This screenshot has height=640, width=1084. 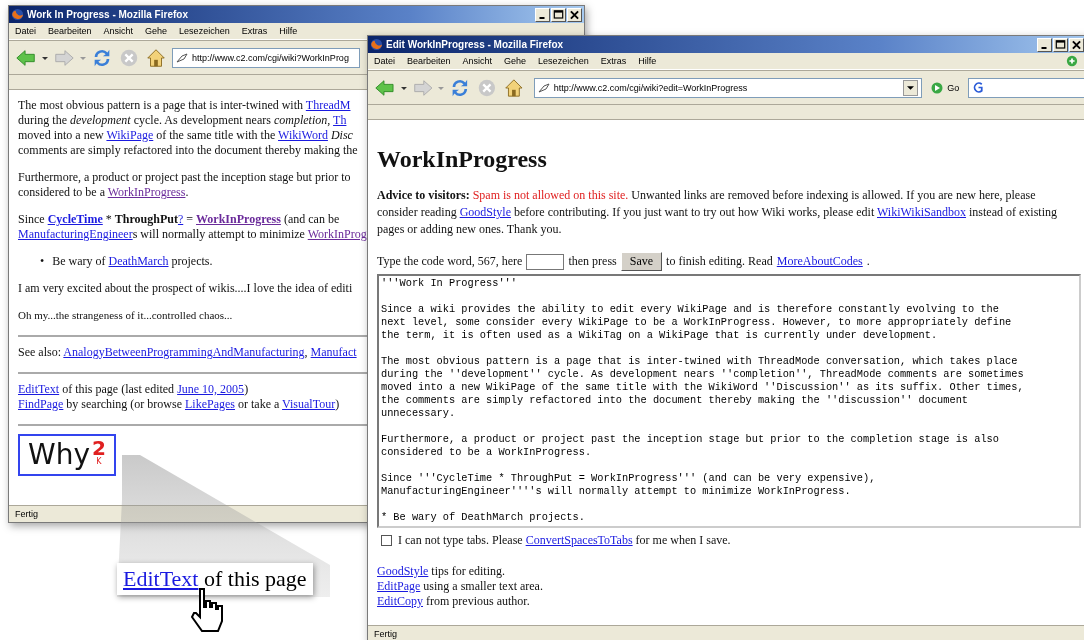 What do you see at coordinates (192, 227) in the screenshot?
I see `paragraph: Since CycleTime * ThroughPut? = WorkInProgress (and can be ManufacturingEngineers will normally attempt to minimize WorkInProg` at bounding box center [192, 227].